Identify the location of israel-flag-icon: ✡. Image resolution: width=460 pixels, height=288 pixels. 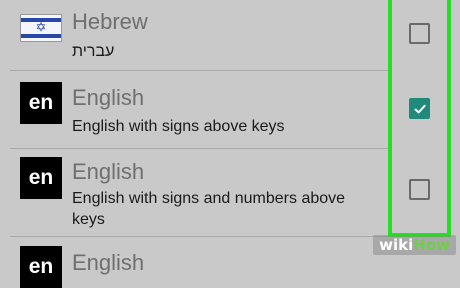
(41, 28).